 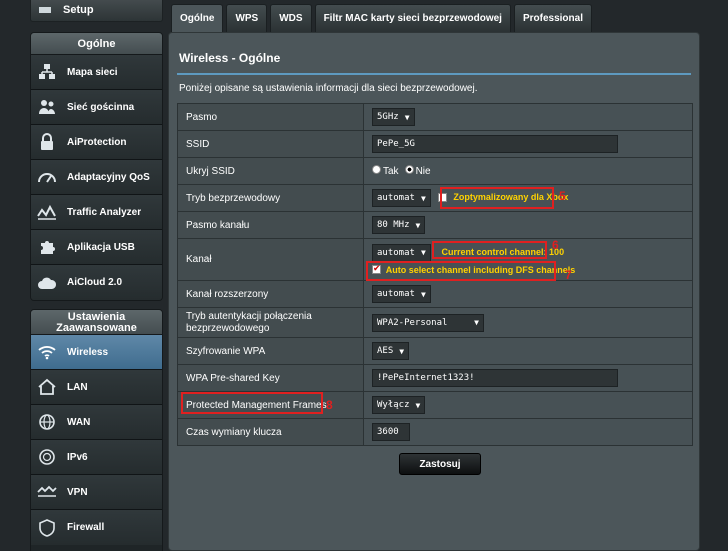 I want to click on psk-input: !PePeInternet1323!, so click(x=495, y=378).